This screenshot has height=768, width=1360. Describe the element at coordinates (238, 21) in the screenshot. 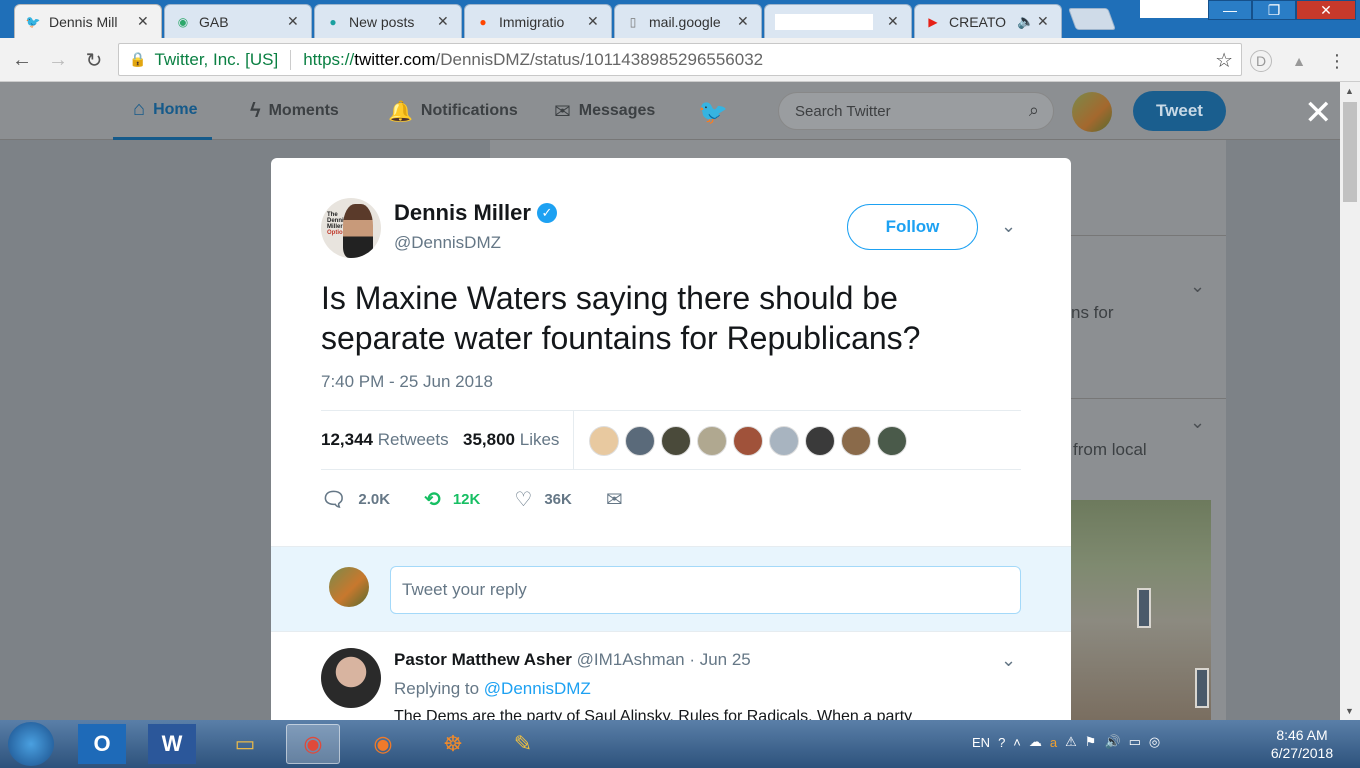

I see `tab-gab: ◉ GAB ✕` at that location.